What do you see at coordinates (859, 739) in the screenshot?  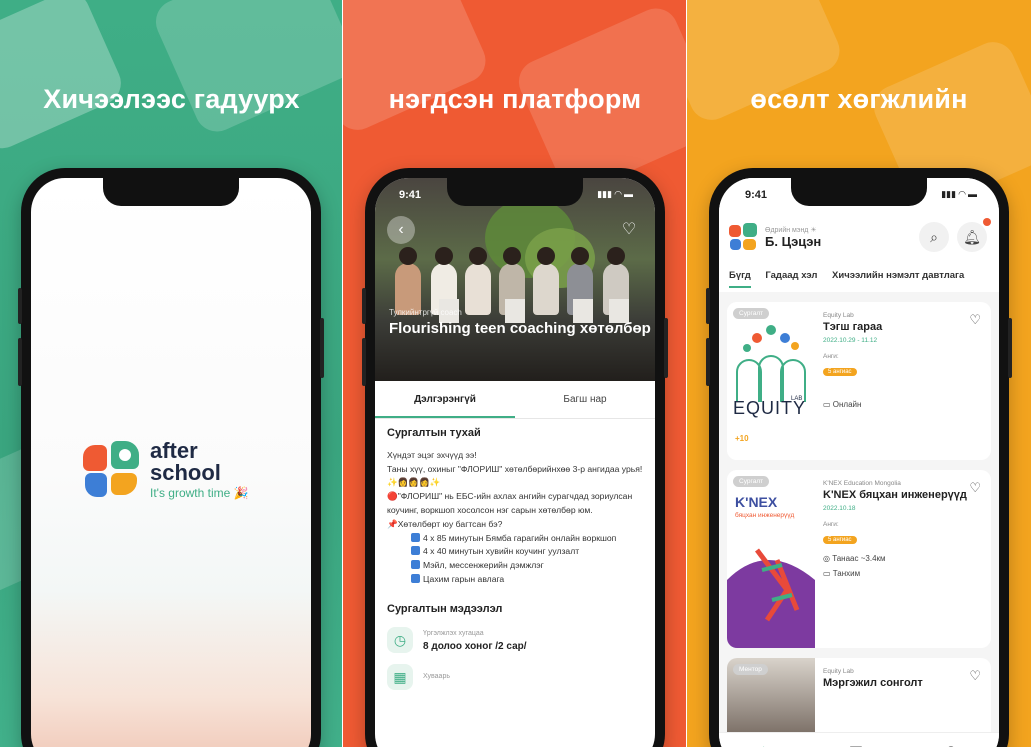 I see `bottom-nav: ⌂ ▥ ☺` at bounding box center [859, 739].